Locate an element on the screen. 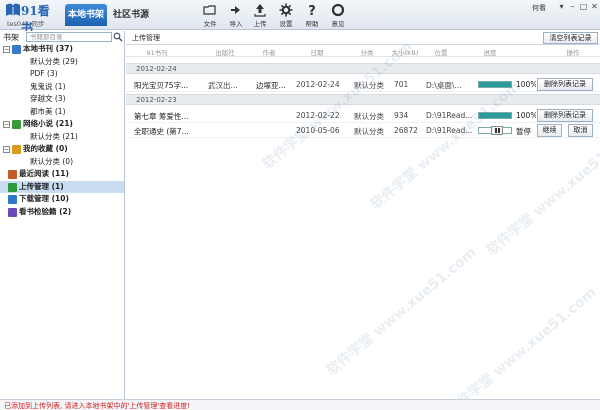 The width and height of the screenshot is (600, 410). sidebar-item-label: 都市美 (1) is located at coordinates (48, 111).